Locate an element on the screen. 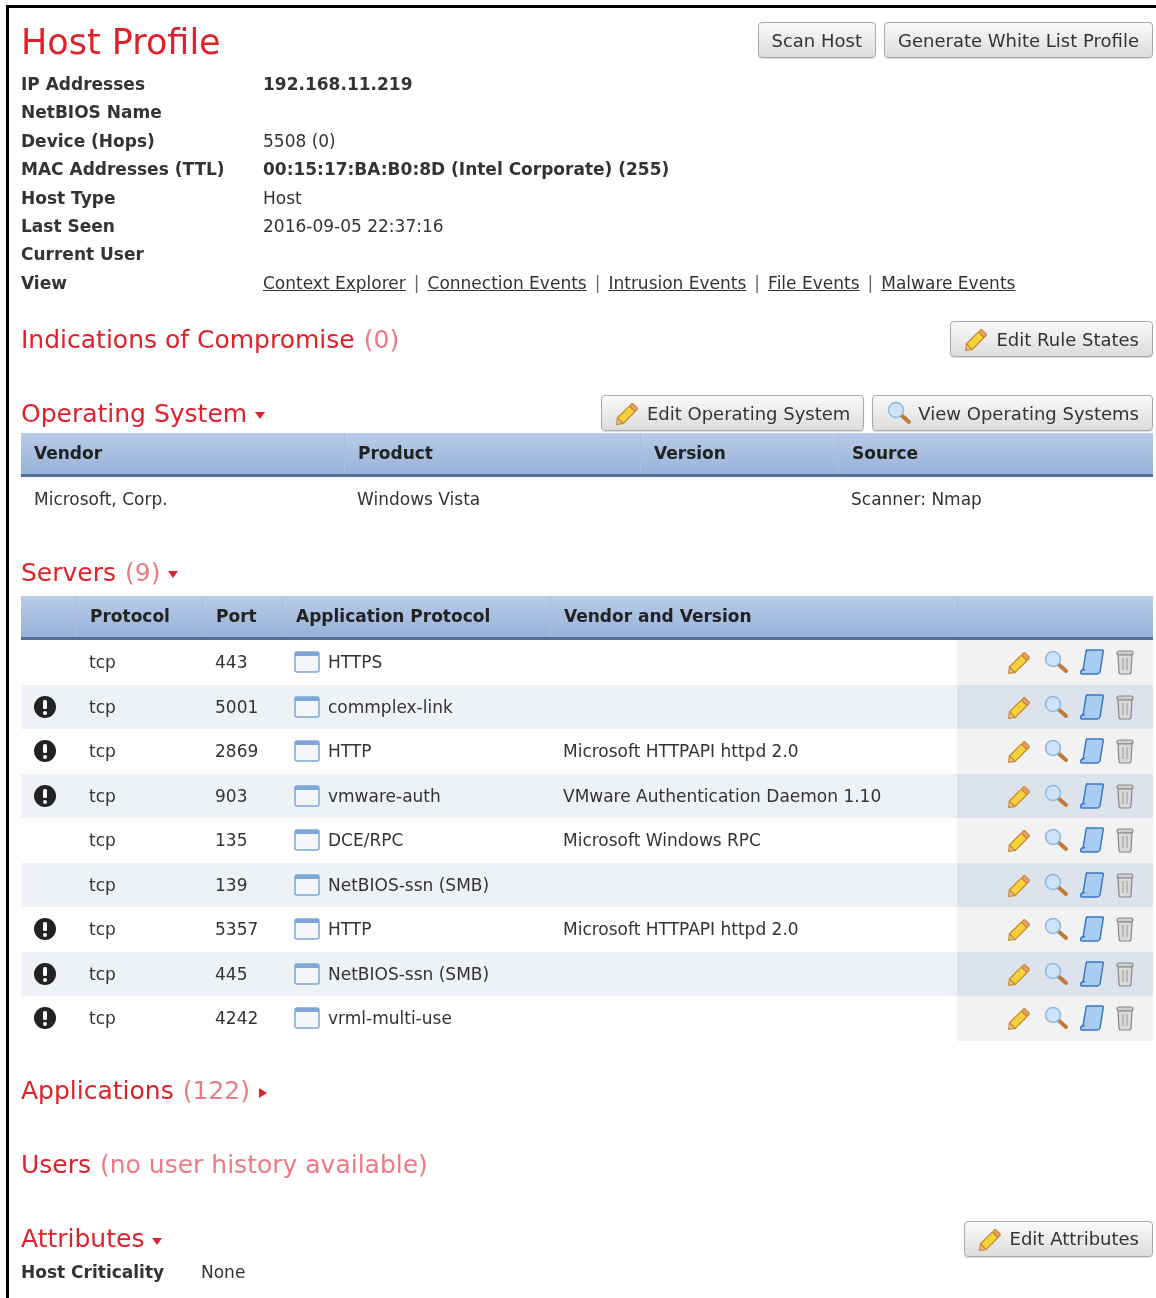  detail-value: 00:15:17:BA:B0:8D (Intel Corporate) (255) is located at coordinates (466, 169).